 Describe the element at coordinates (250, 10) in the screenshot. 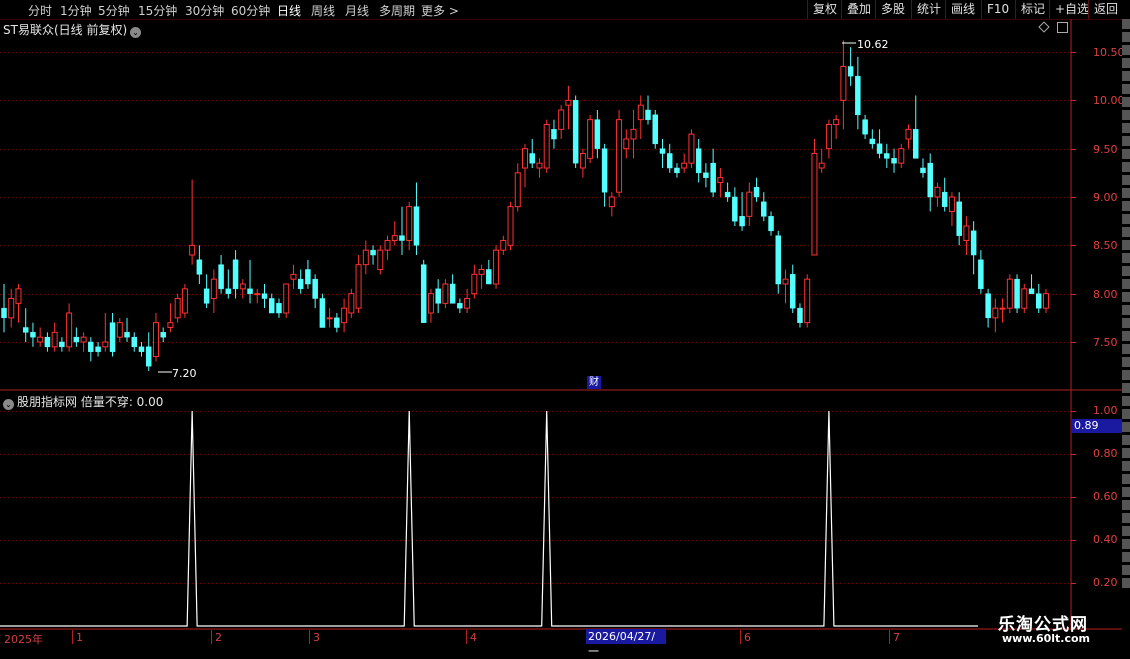

I see `period-60min: 60分钟` at that location.